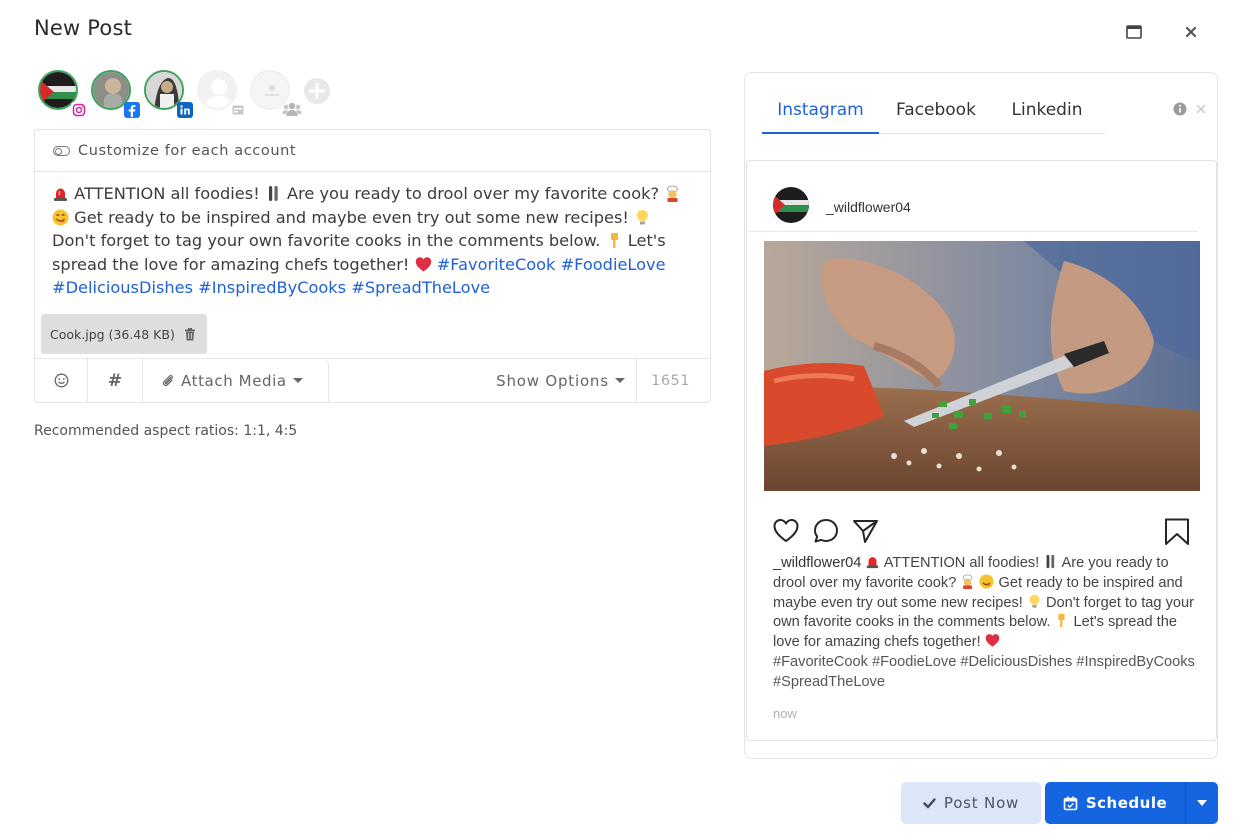 Image resolution: width=1235 pixels, height=839 pixels. What do you see at coordinates (820, 117) in the screenshot?
I see `tab-instagram: Instagram` at bounding box center [820, 117].